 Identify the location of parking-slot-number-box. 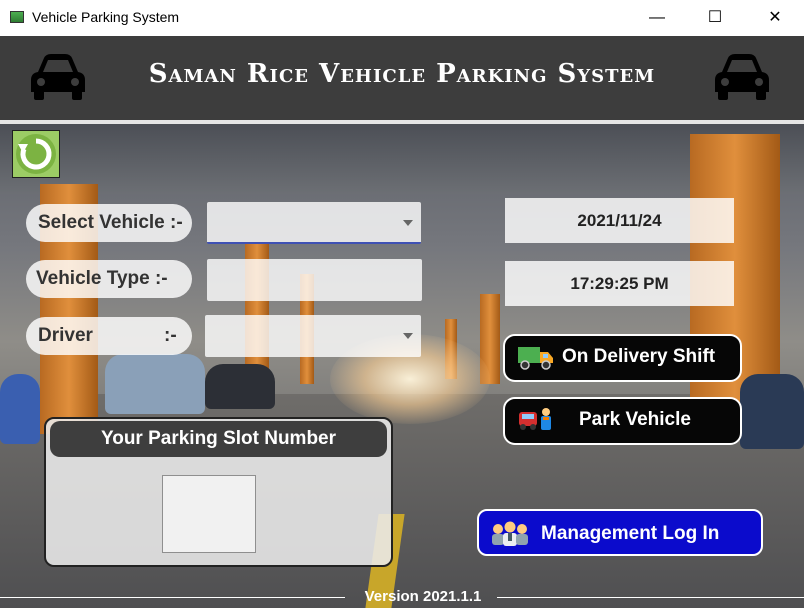
(209, 514).